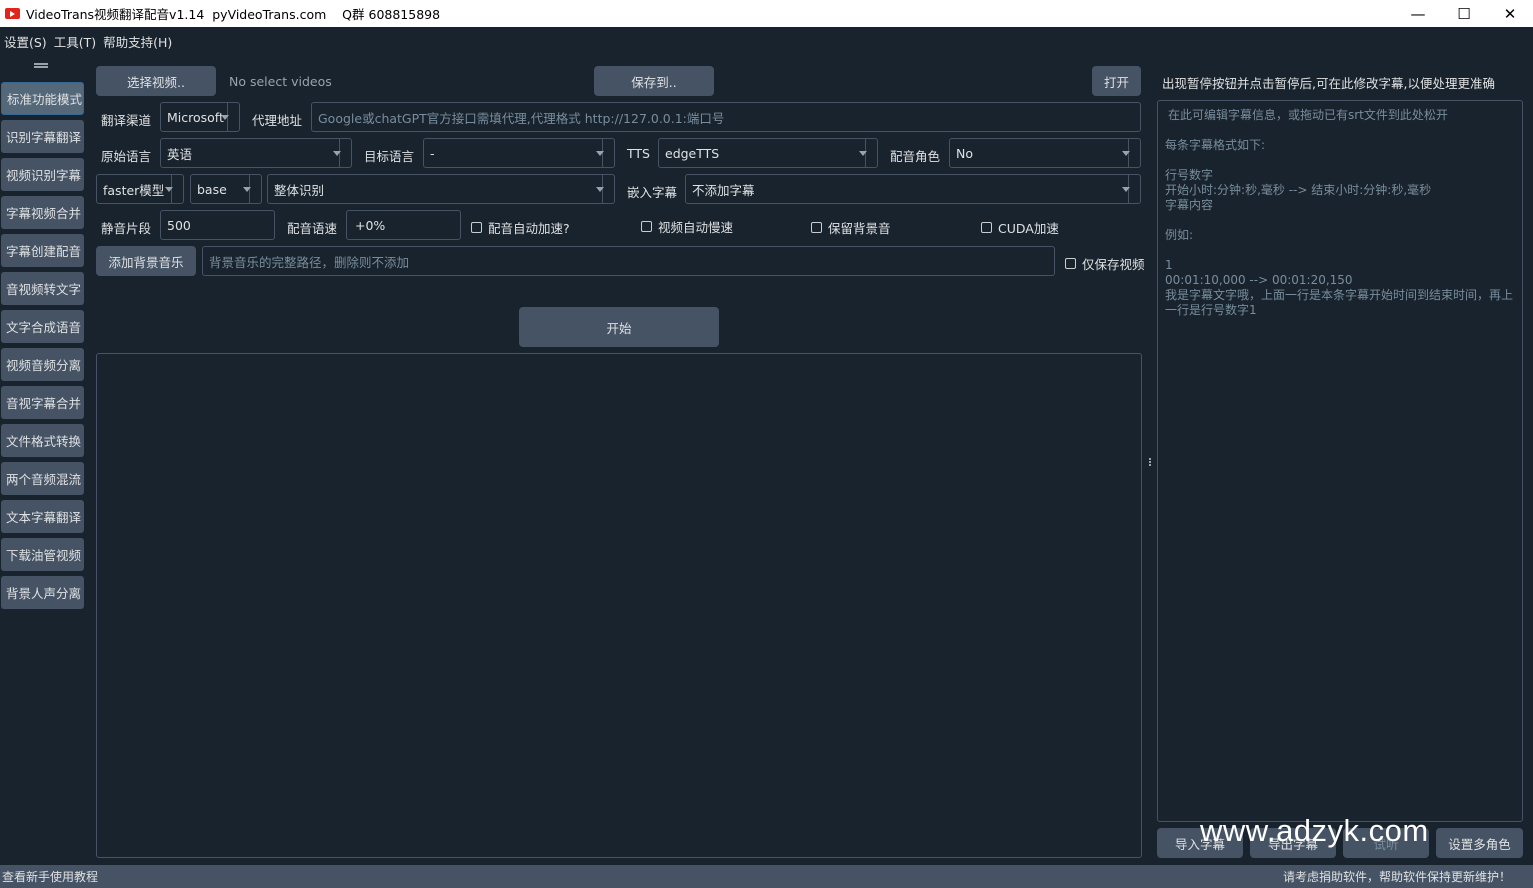  I want to click on cuda-checkbox: CUDA加速, so click(1020, 227).